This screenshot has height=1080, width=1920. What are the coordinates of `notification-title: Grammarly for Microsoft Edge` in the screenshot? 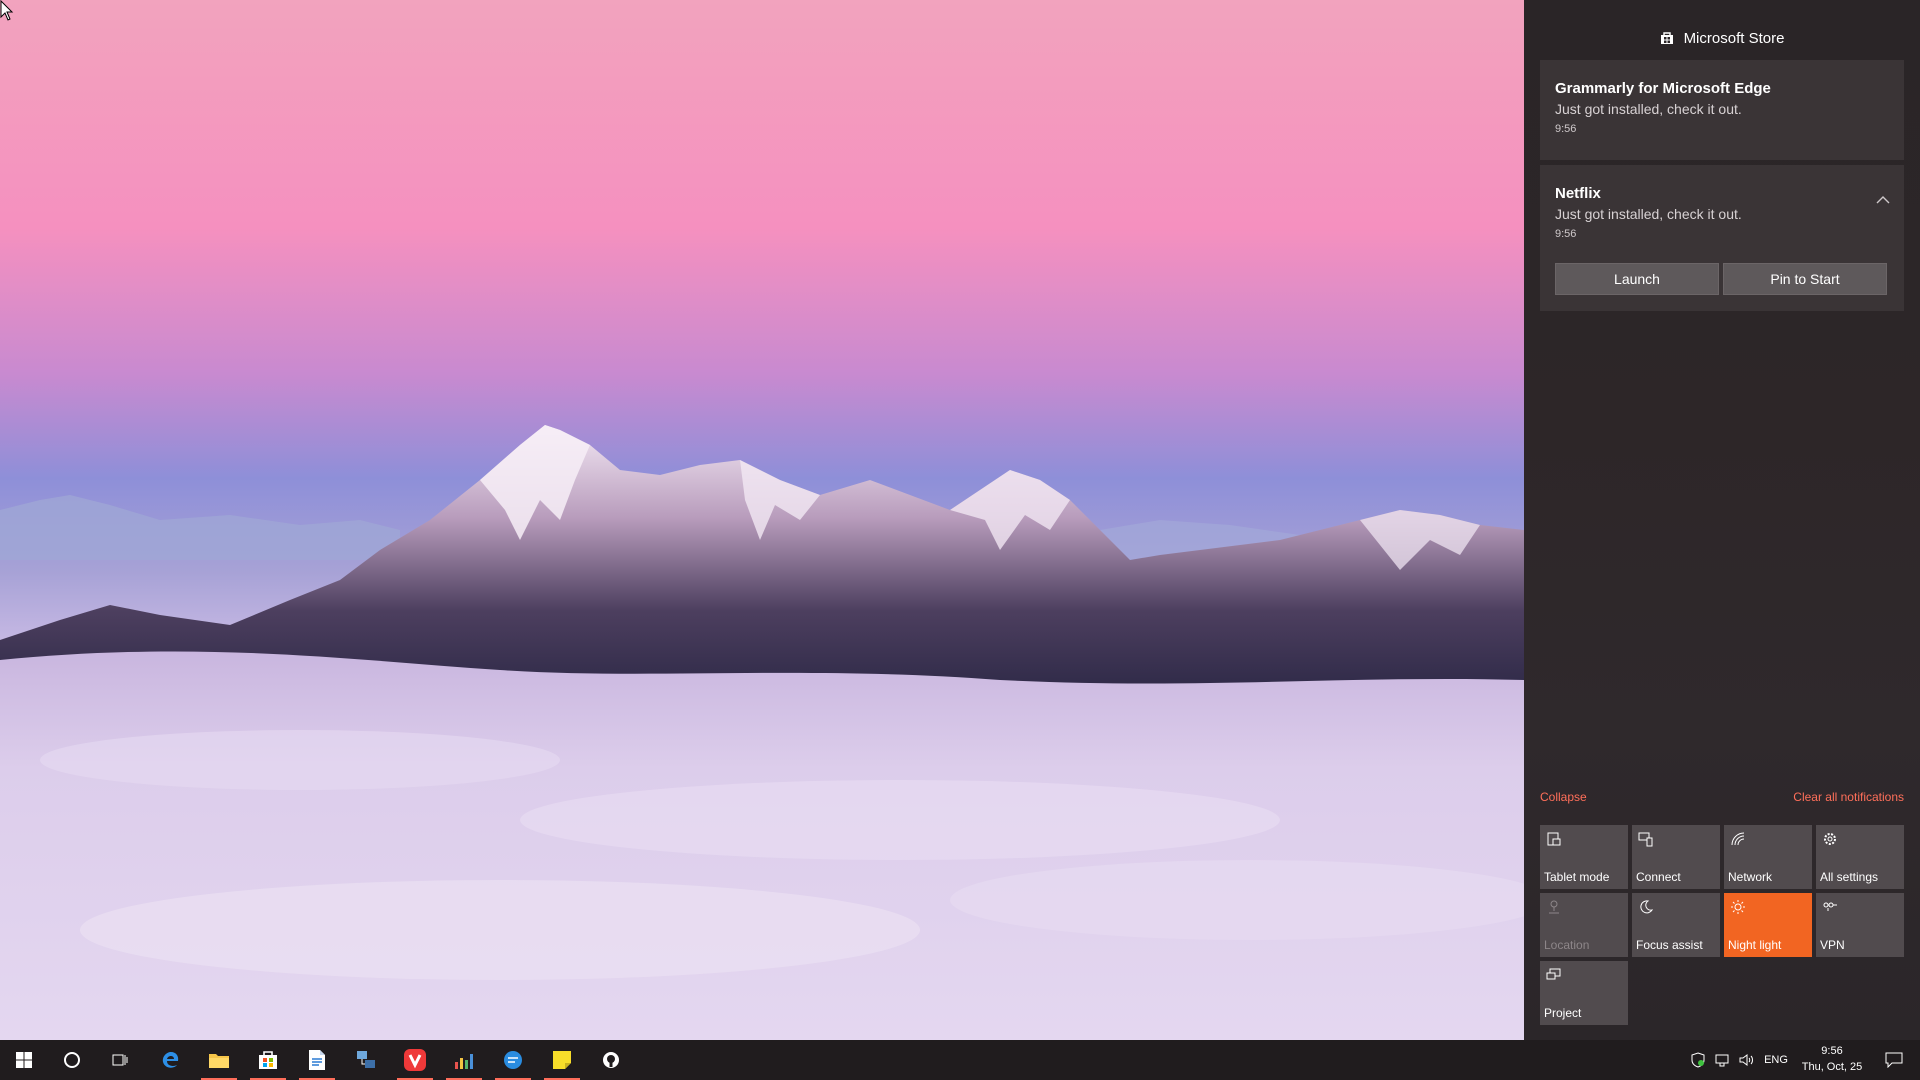 It's located at (1663, 88).